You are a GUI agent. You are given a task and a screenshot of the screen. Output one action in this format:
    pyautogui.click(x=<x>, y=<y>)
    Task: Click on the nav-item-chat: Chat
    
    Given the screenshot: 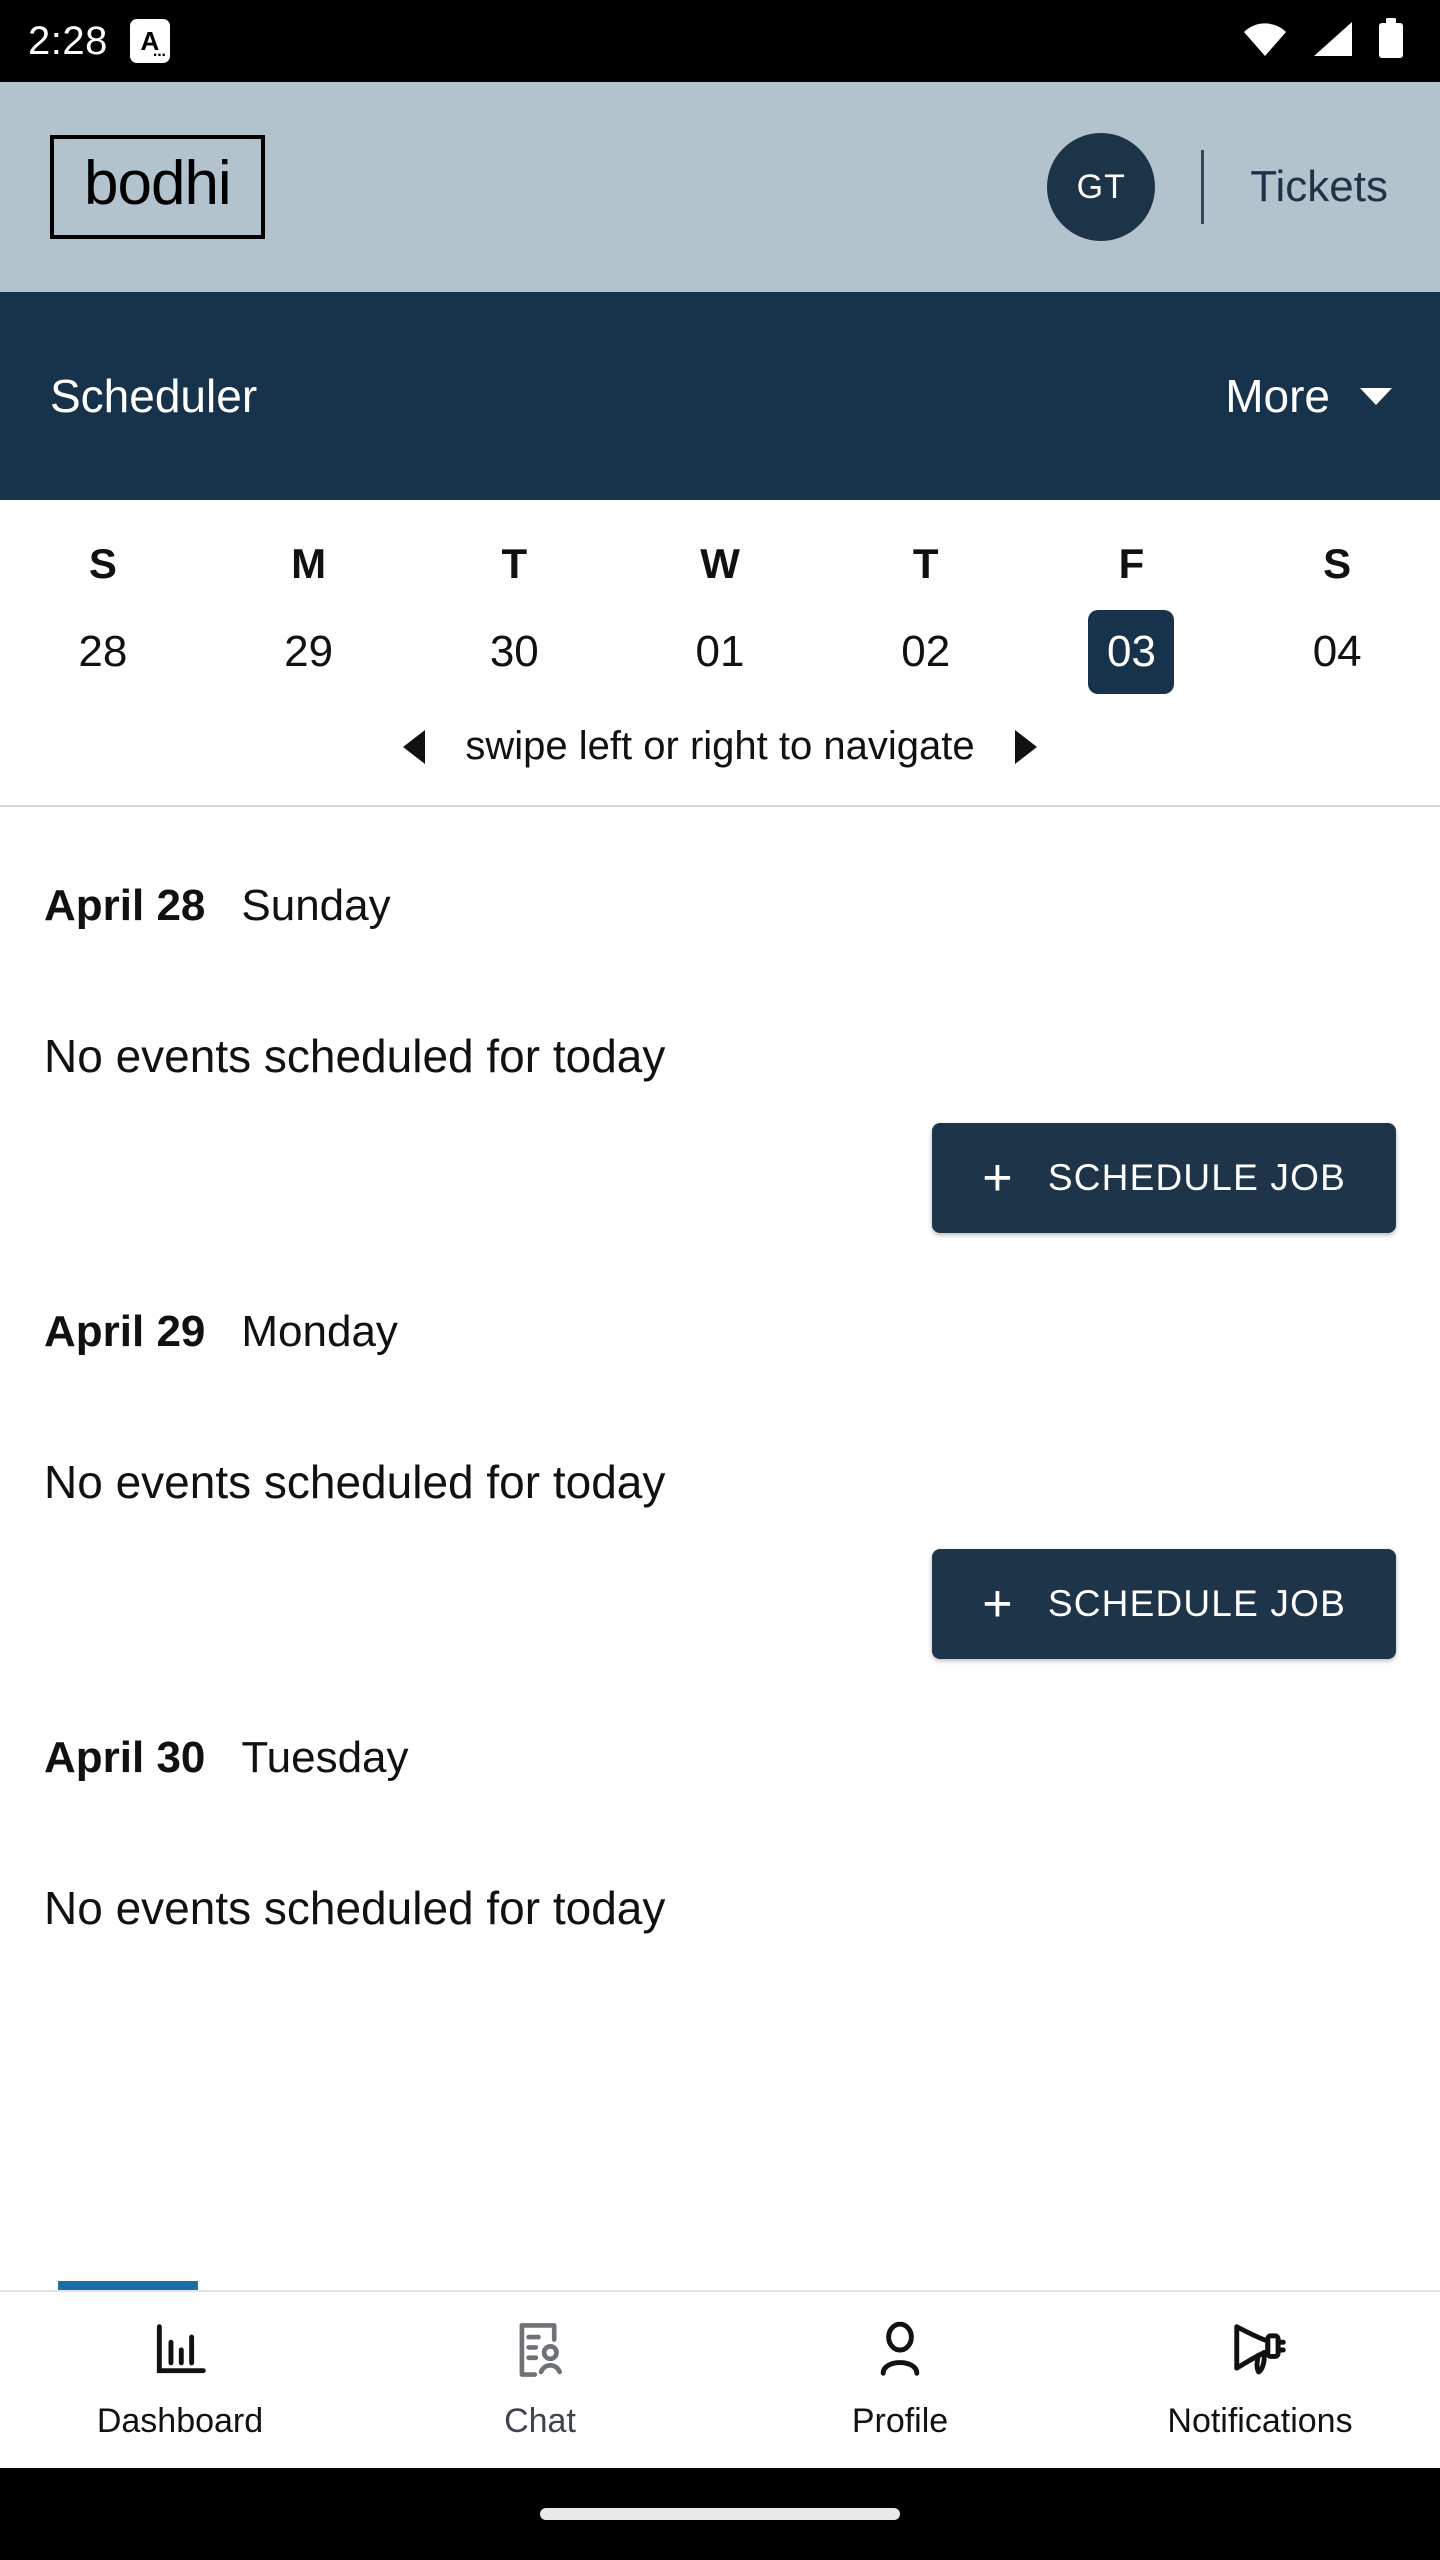 What is the action you would take?
    pyautogui.click(x=540, y=2380)
    